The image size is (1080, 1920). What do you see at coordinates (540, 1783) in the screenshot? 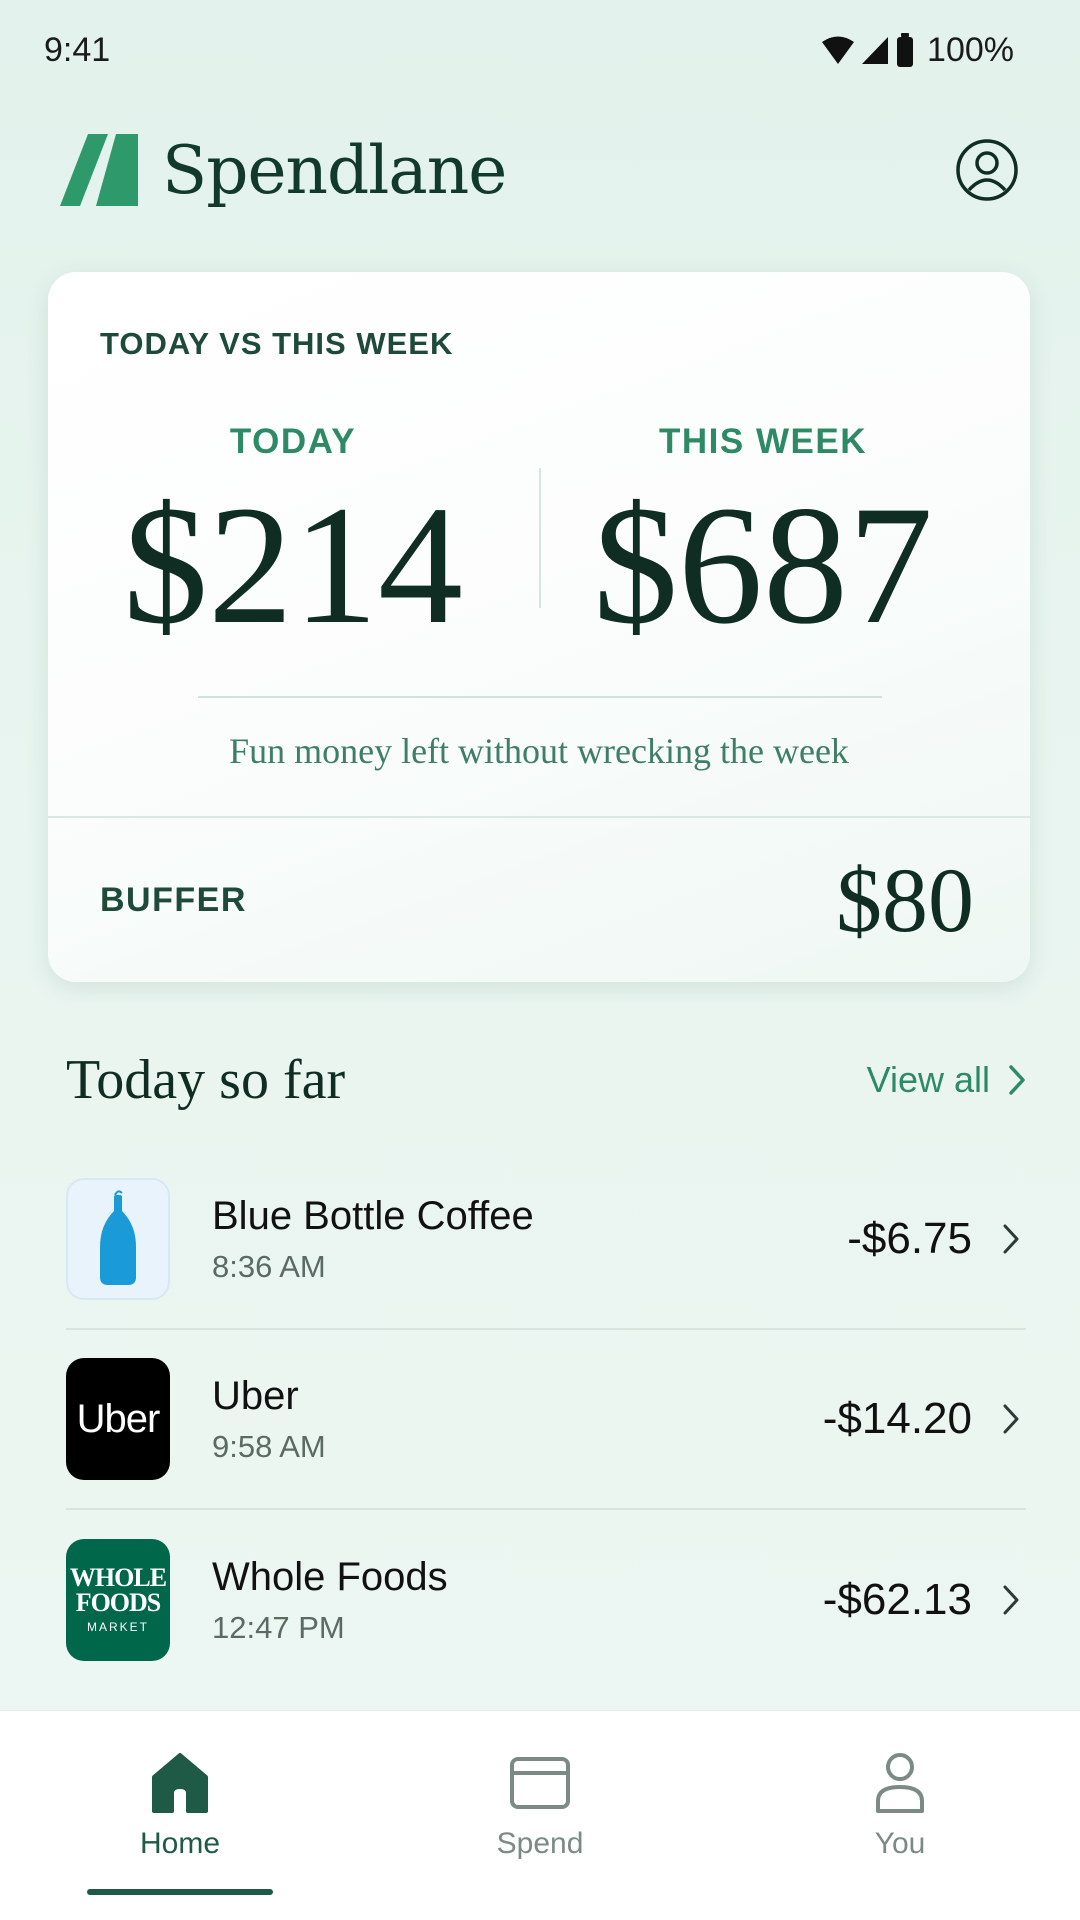
I see `card-icon` at bounding box center [540, 1783].